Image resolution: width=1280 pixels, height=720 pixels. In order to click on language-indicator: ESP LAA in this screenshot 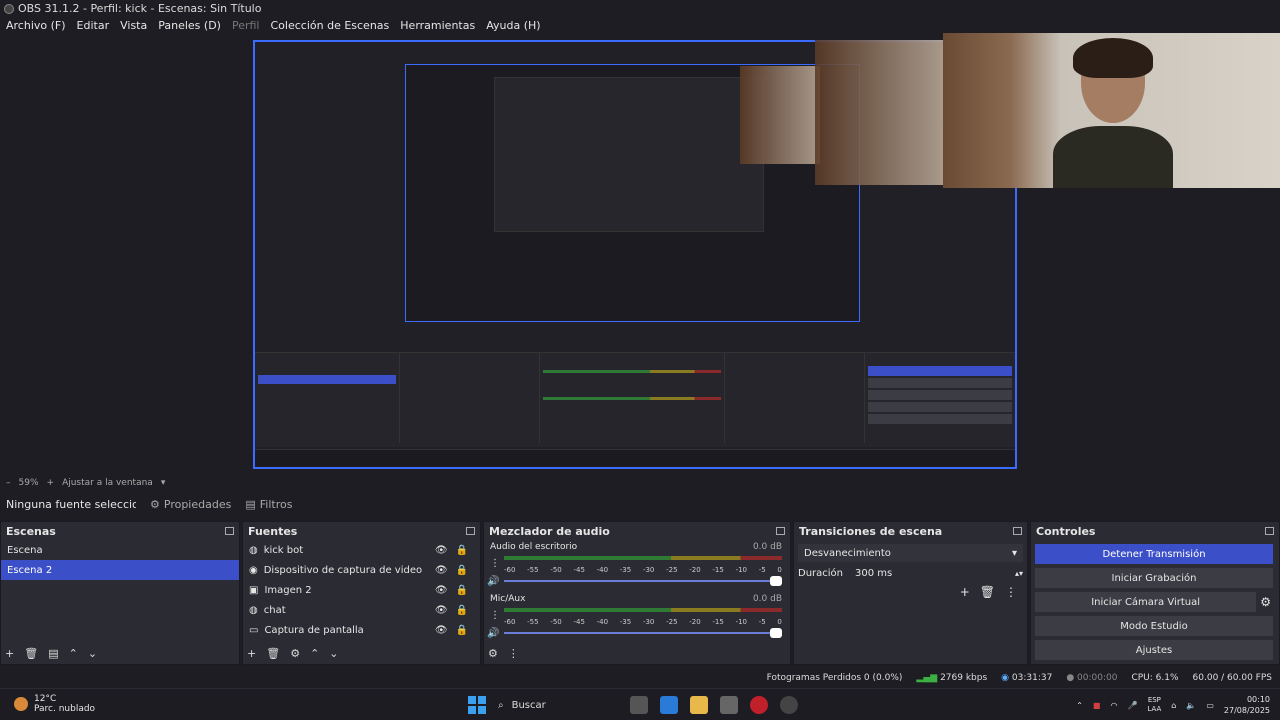, I will do `click(1154, 705)`.